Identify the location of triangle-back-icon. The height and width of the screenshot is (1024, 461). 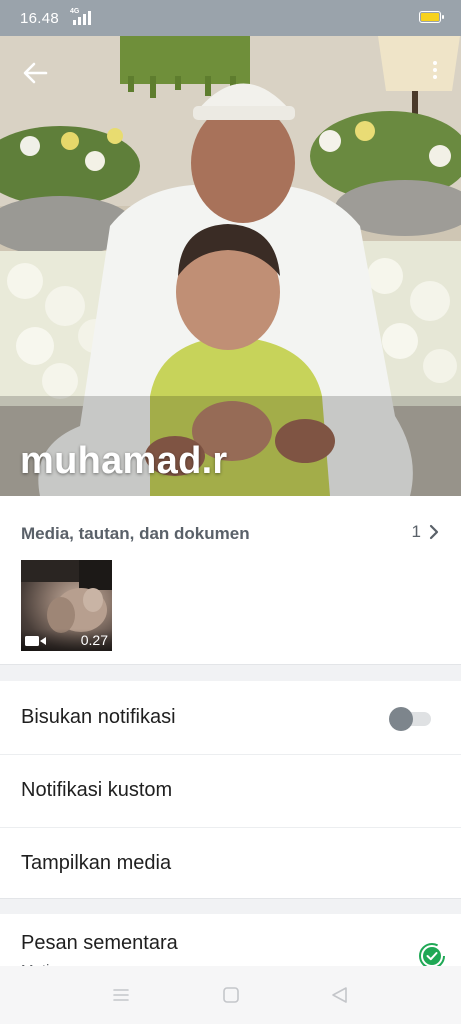
(340, 995).